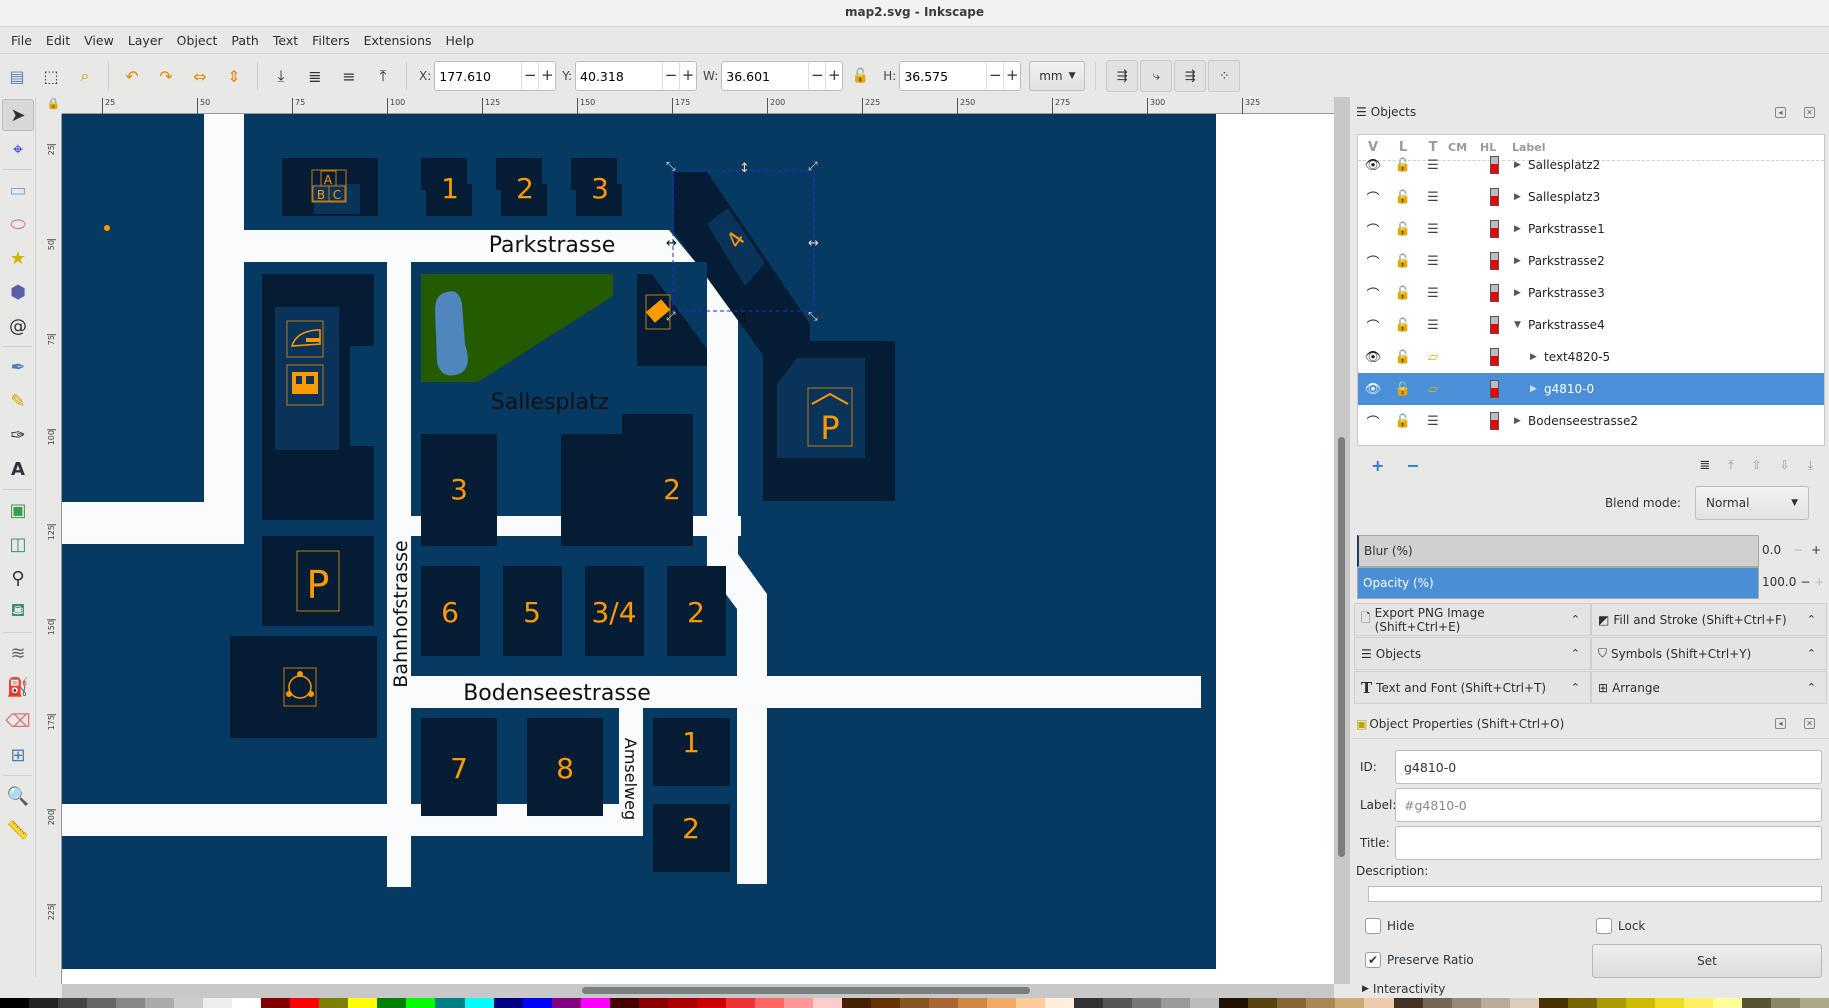 The height and width of the screenshot is (1008, 1829). Describe the element at coordinates (1472, 687) in the screenshot. I see `dock-text-font: T Text and Font (Shift+Ctrl+T) ⌃` at that location.